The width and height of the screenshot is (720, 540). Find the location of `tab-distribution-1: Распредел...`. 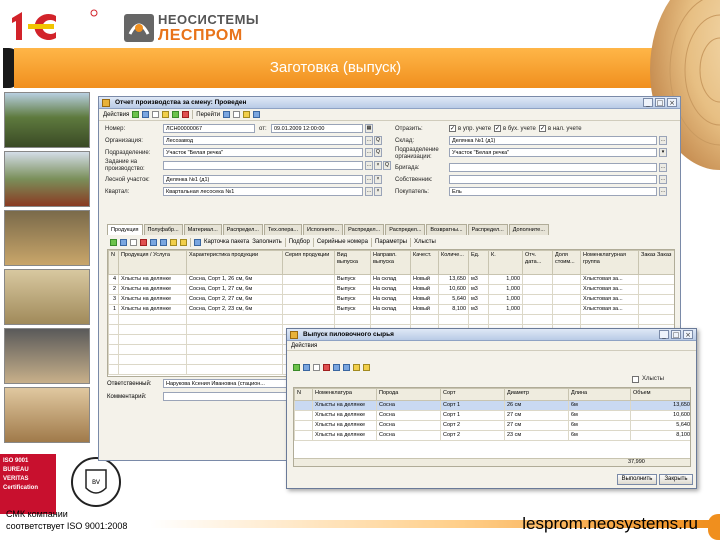

tab-distribution-1: Распредел... is located at coordinates (242, 229).